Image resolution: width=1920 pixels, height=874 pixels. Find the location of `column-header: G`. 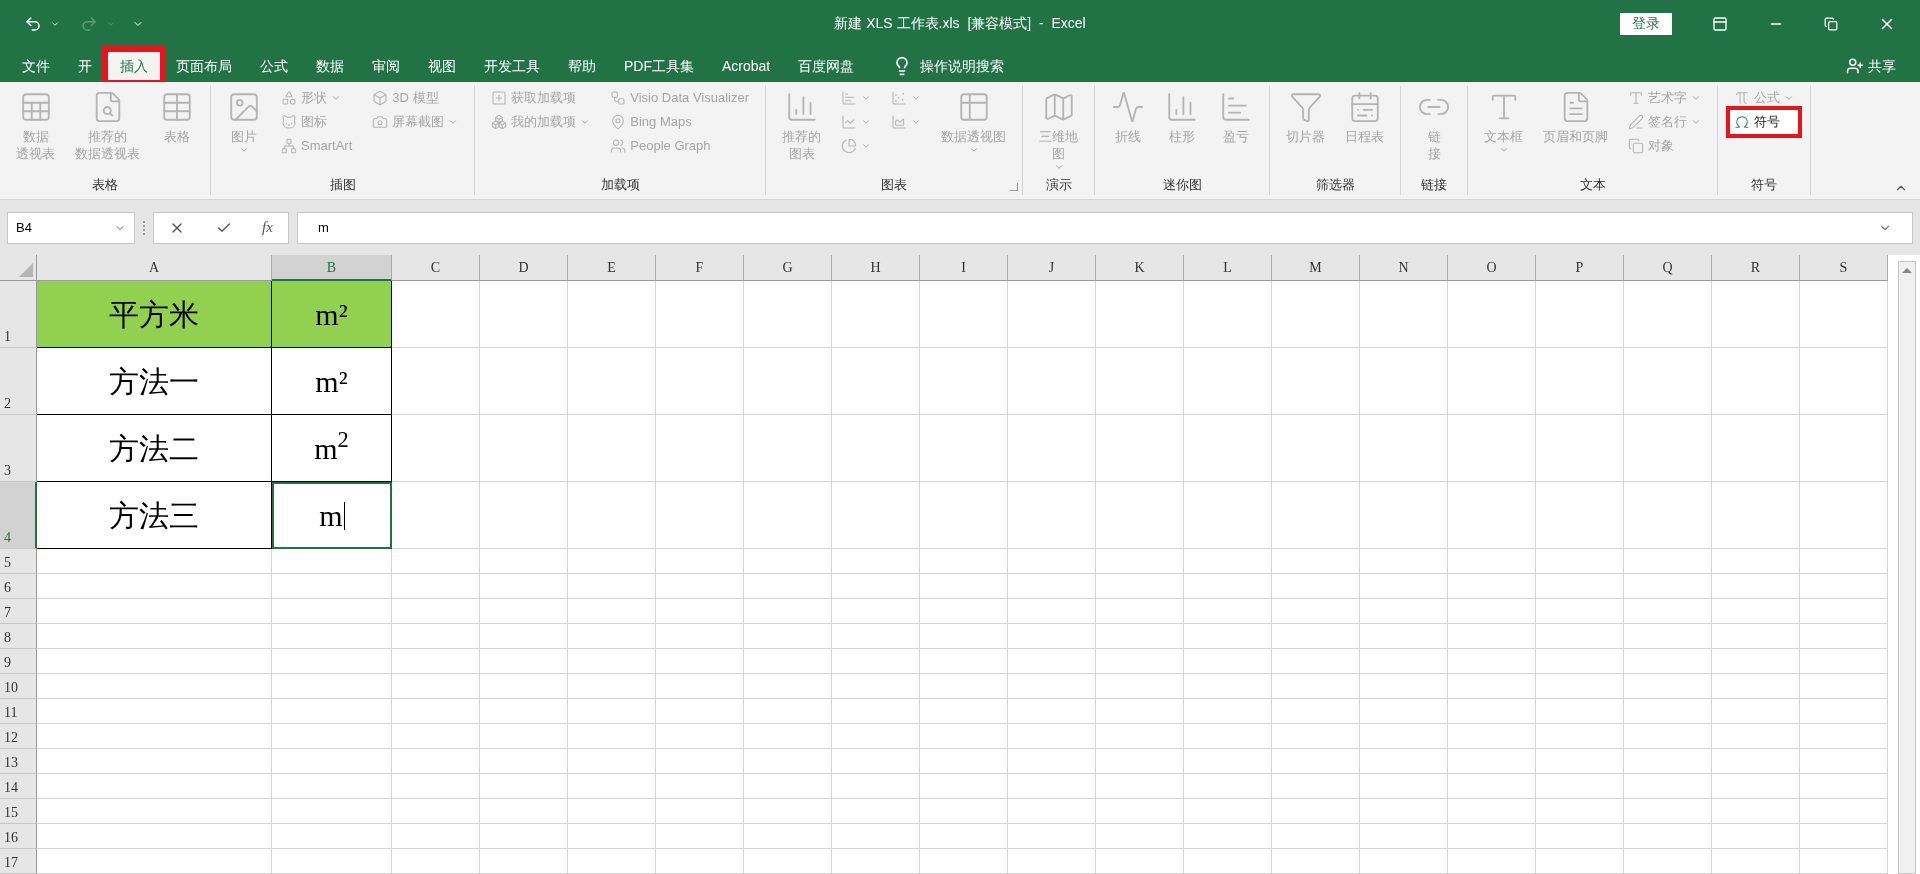

column-header: G is located at coordinates (788, 268).